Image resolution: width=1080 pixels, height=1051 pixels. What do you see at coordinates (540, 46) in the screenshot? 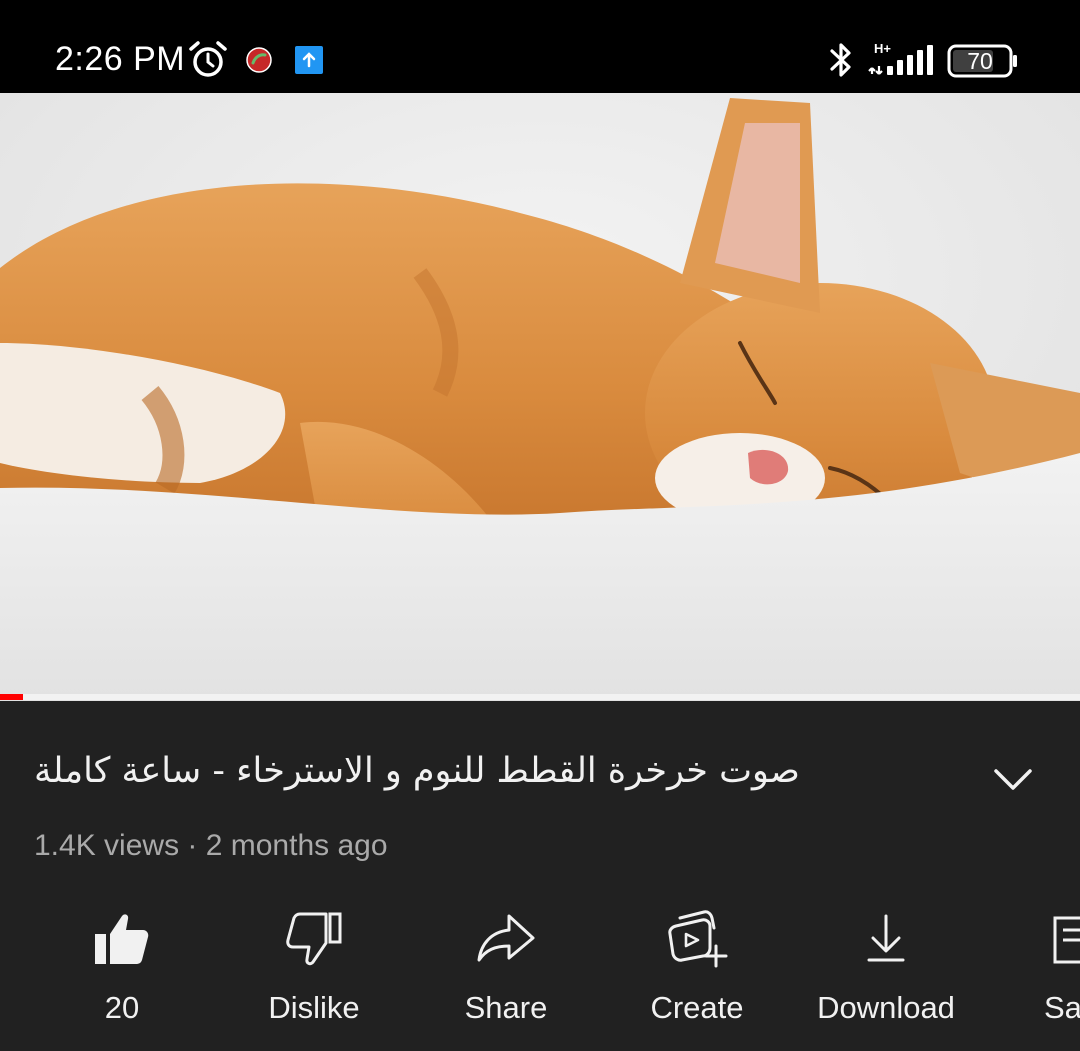
I see `status-bar: 2:26 PM H+ 70` at bounding box center [540, 46].